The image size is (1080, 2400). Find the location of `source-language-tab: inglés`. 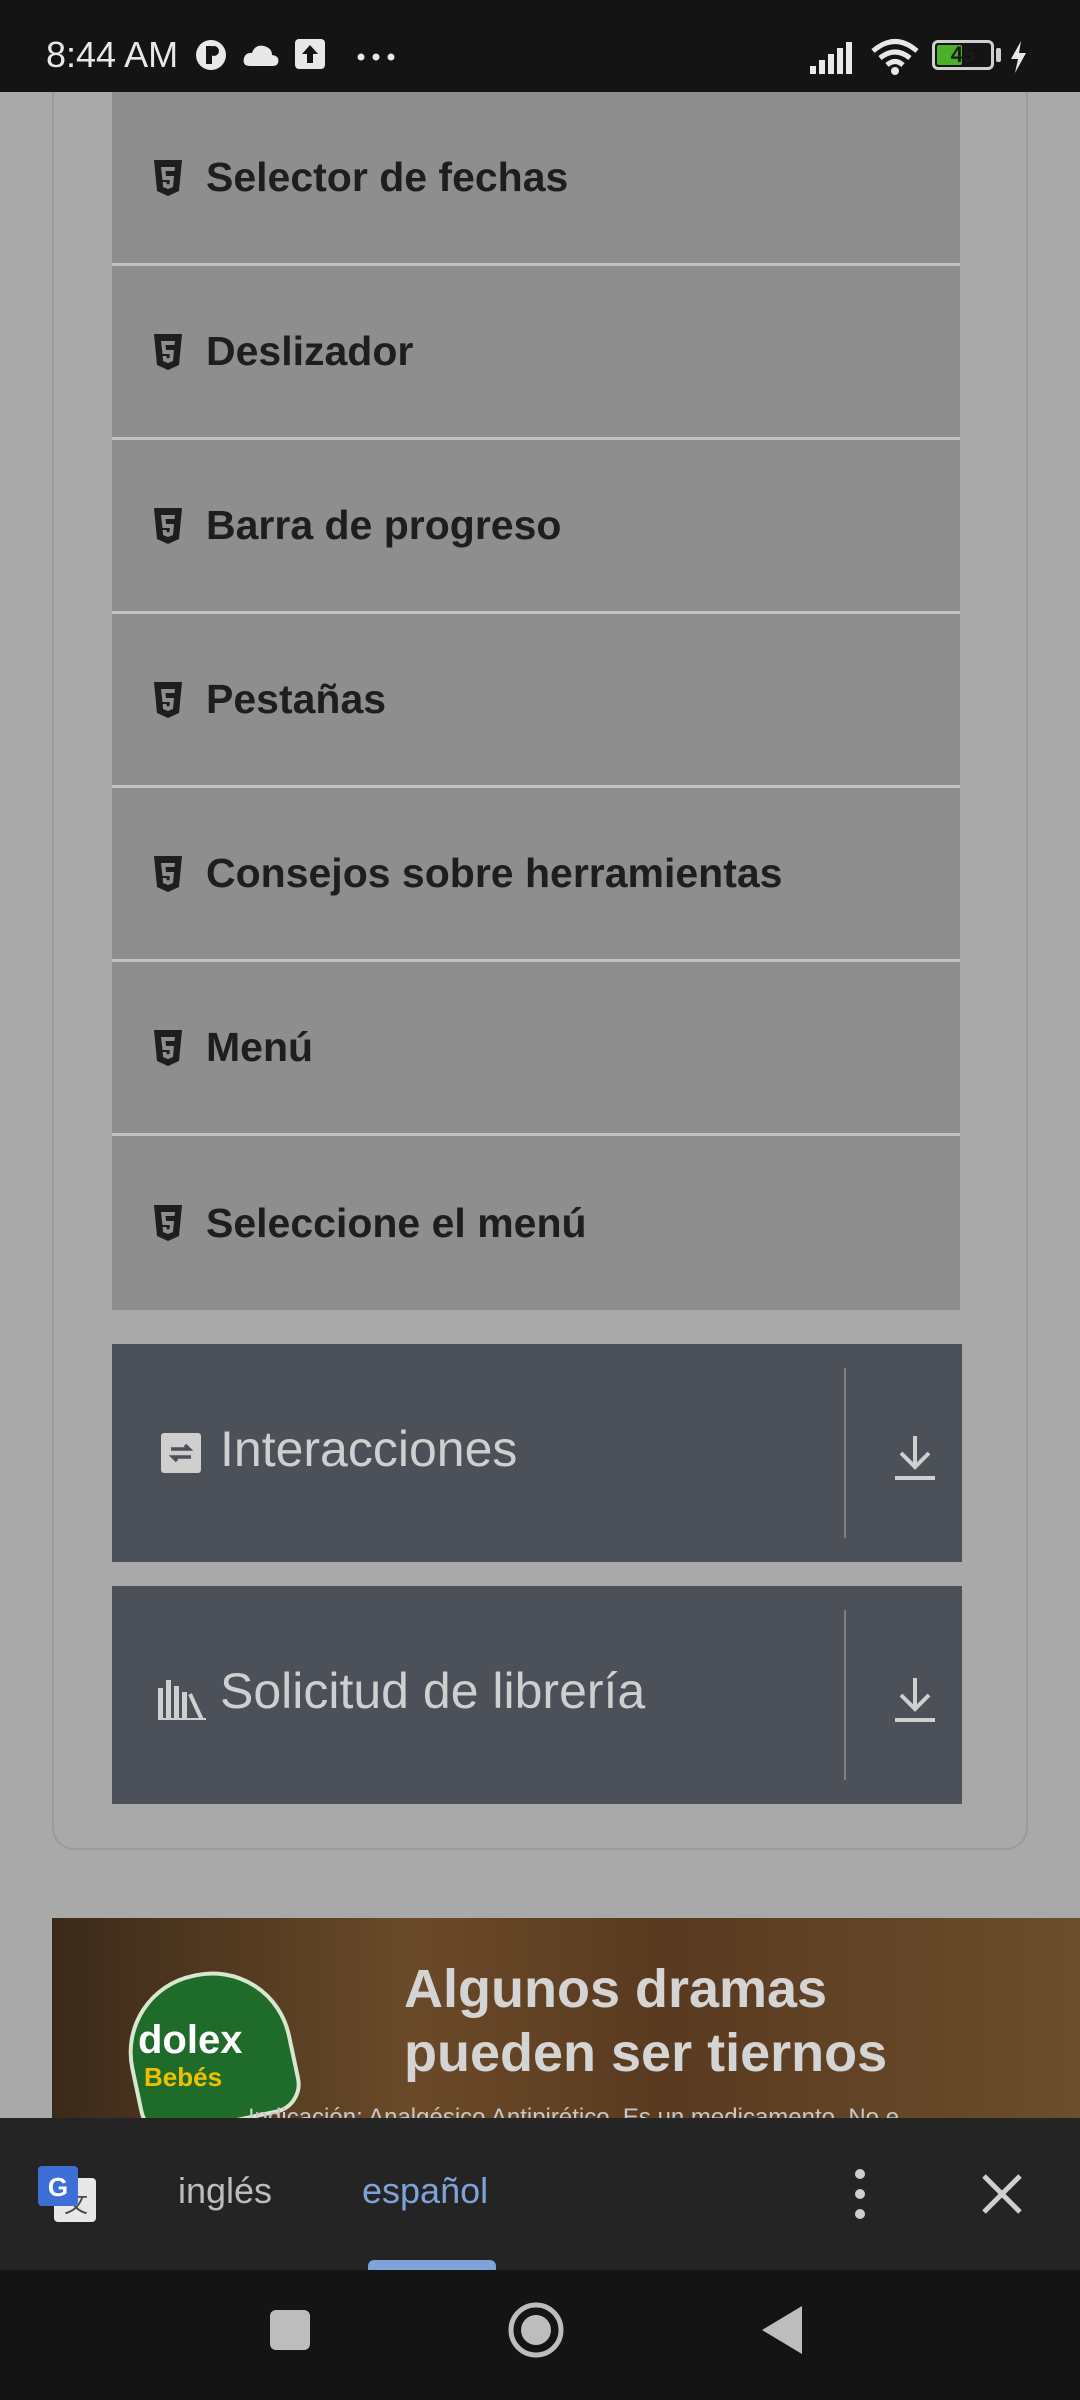

source-language-tab: inglés is located at coordinates (225, 2191).